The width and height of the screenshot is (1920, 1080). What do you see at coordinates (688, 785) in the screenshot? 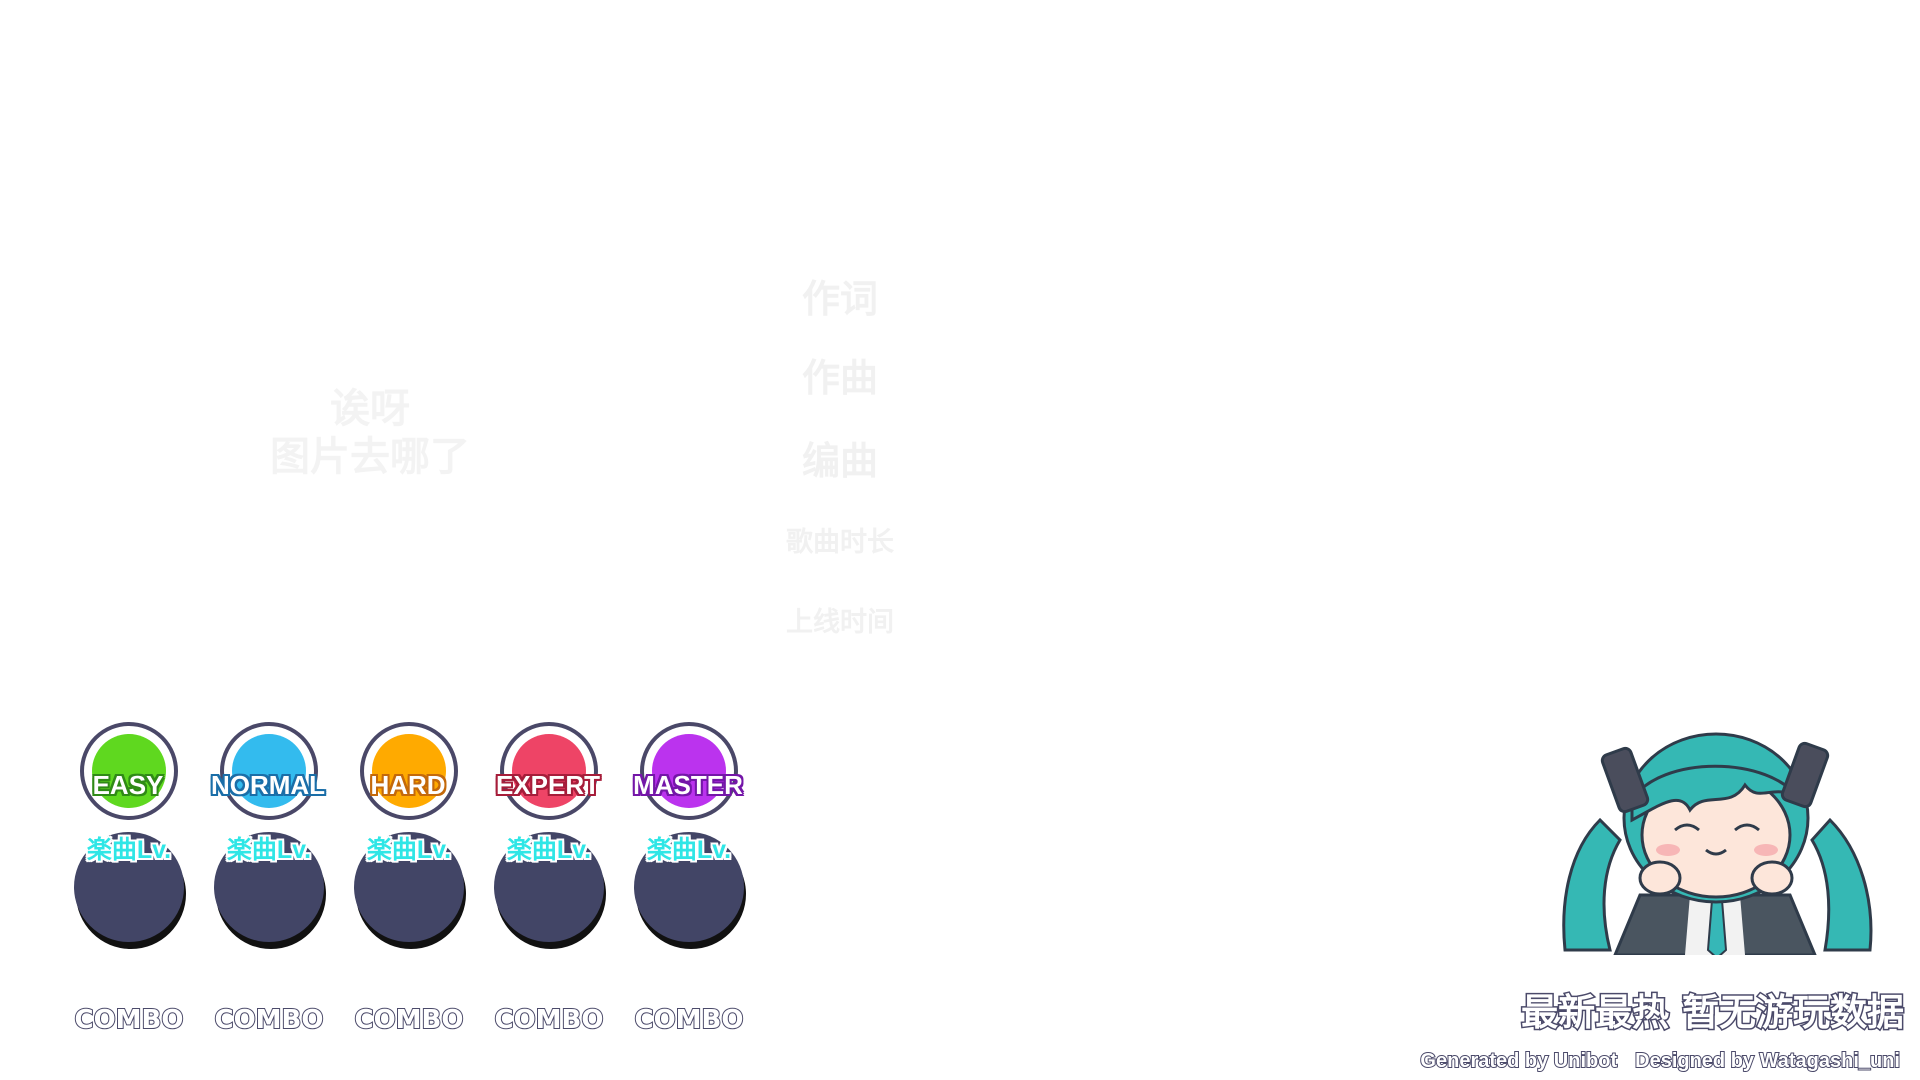
I see `difficulty-name: MASTER` at bounding box center [688, 785].